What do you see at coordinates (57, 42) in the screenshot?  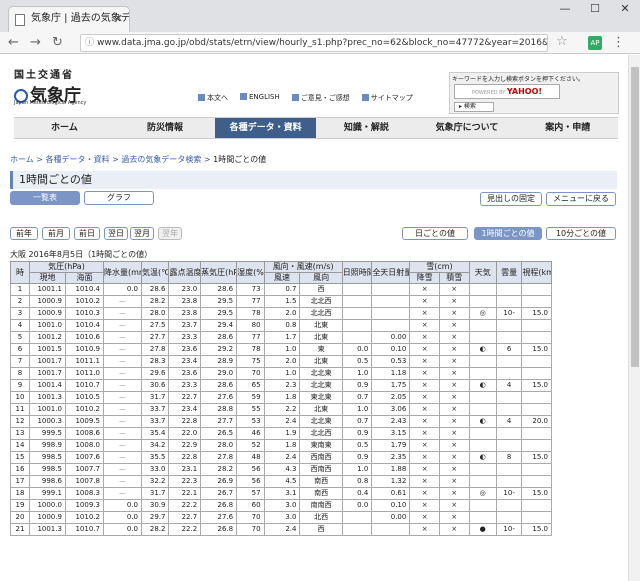 I see `reload-icon: ↻` at bounding box center [57, 42].